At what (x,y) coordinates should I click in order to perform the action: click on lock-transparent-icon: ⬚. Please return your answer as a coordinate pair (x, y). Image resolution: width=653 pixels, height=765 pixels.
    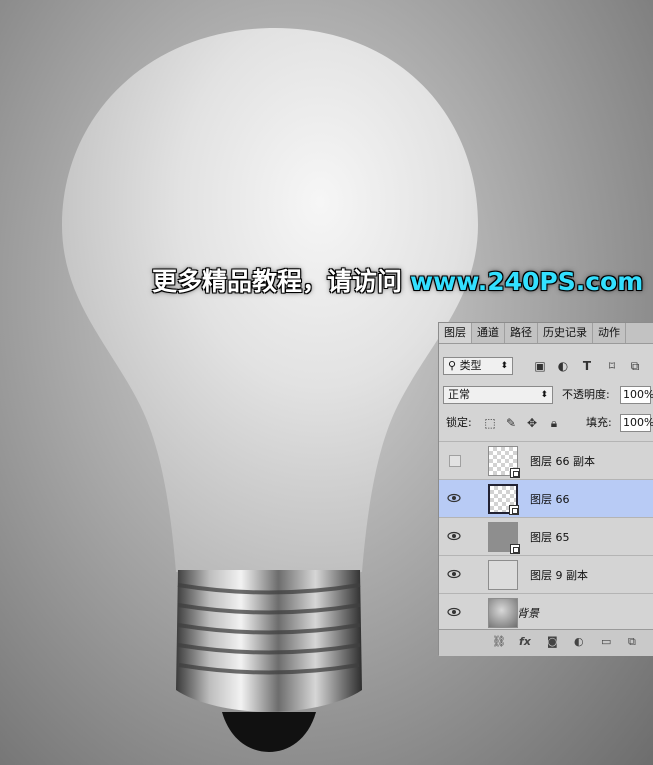
    Looking at the image, I should click on (490, 423).